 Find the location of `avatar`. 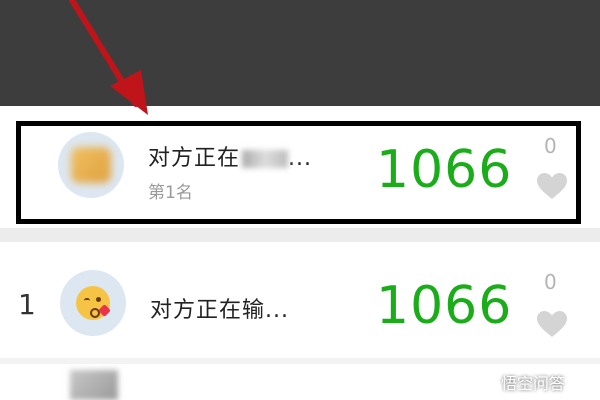

avatar is located at coordinates (93, 303).